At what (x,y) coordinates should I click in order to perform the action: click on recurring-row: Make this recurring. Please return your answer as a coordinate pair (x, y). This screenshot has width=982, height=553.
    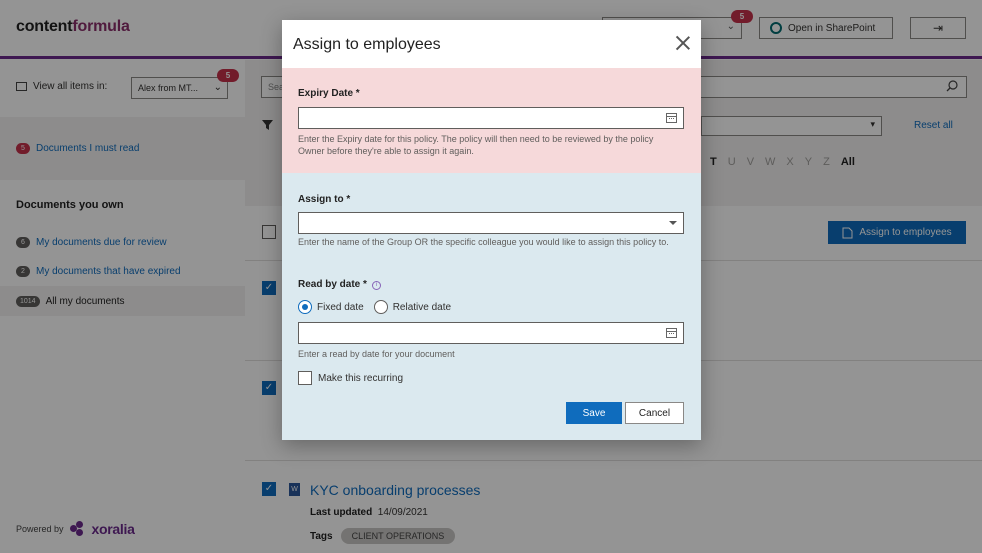
    Looking at the image, I should click on (350, 378).